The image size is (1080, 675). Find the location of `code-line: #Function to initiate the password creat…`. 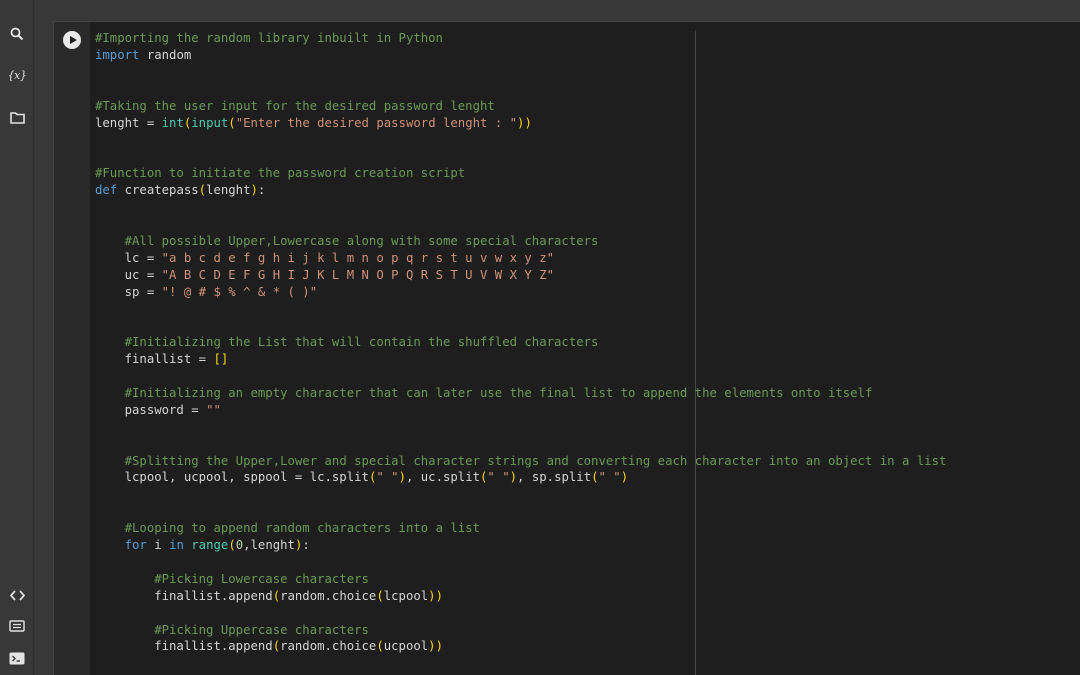

code-line: #Function to initiate the password creat… is located at coordinates (280, 173).